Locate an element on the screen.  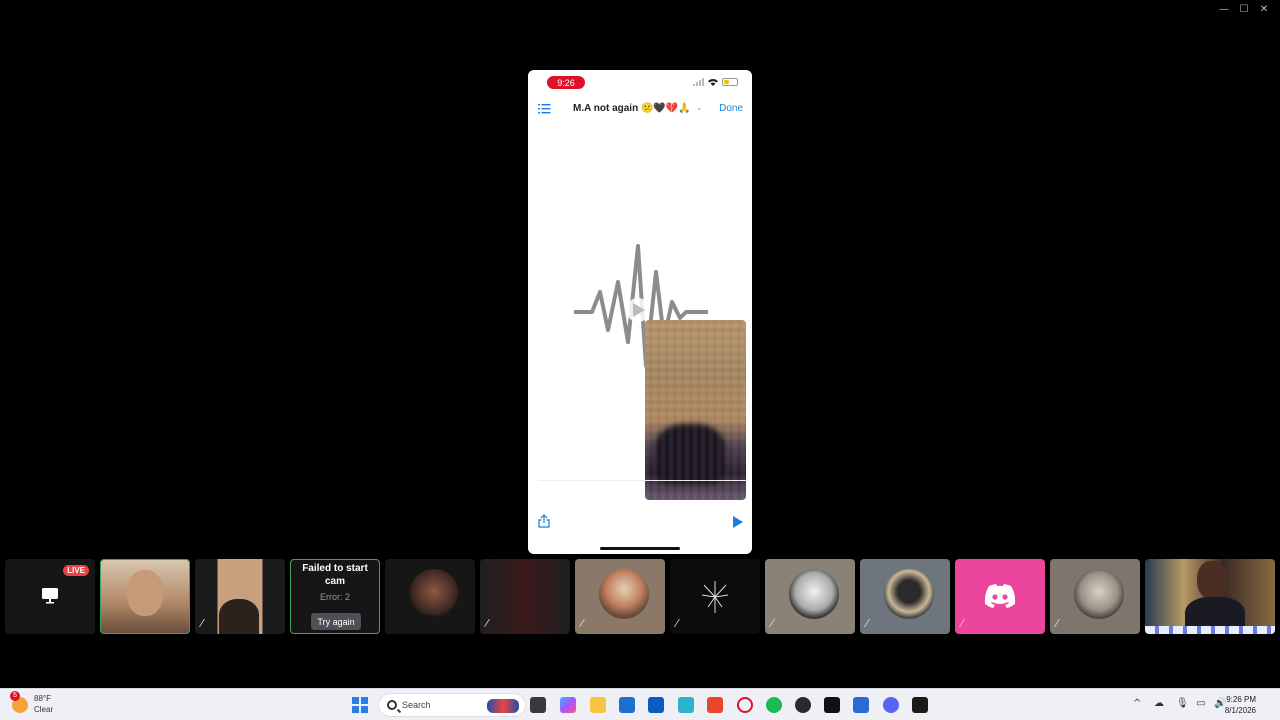
file-explorer-icon is located at coordinates (598, 705).